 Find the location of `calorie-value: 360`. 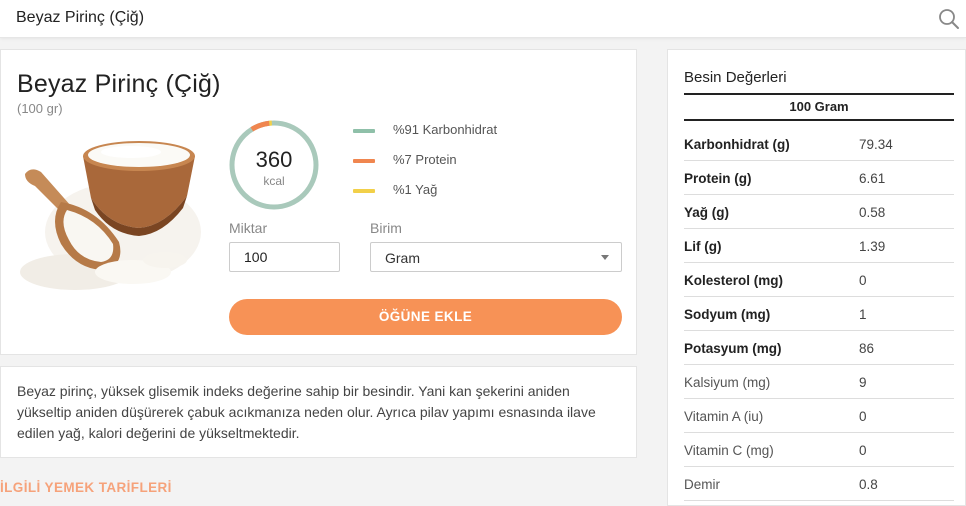

calorie-value: 360 is located at coordinates (274, 159).